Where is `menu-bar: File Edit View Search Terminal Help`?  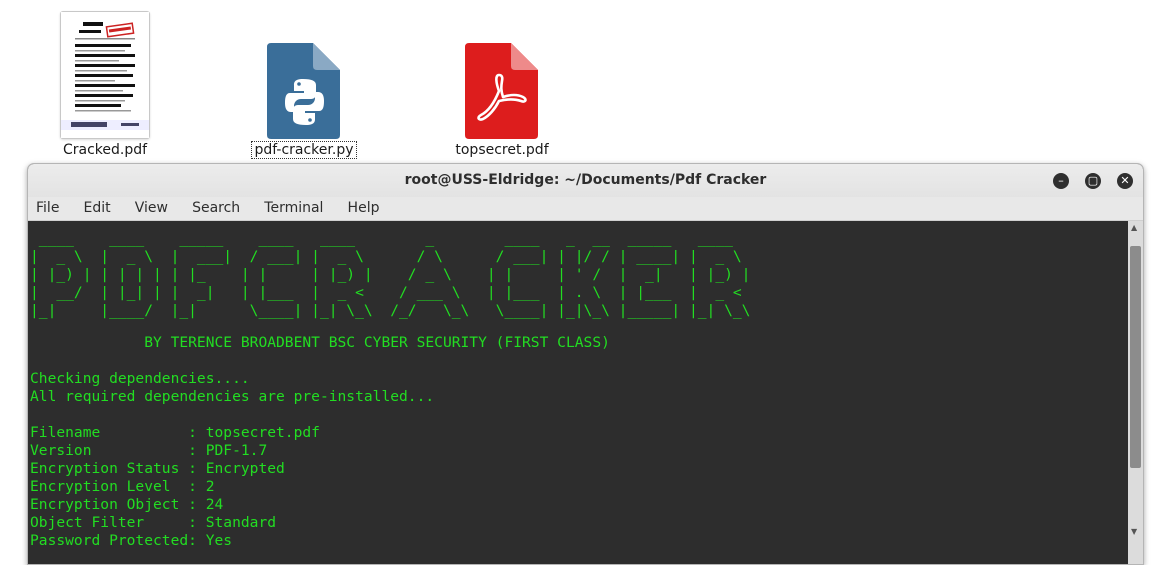 menu-bar: File Edit View Search Terminal Help is located at coordinates (585, 209).